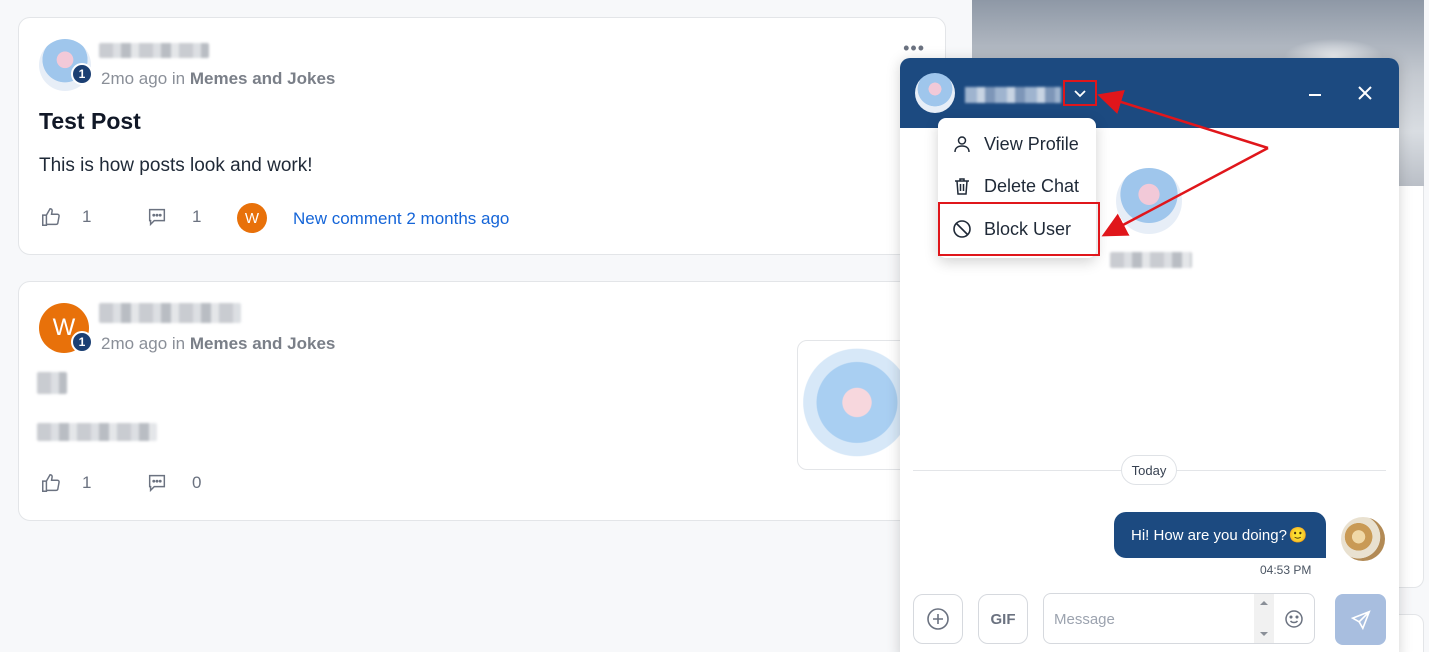  What do you see at coordinates (1264, 618) in the screenshot?
I see `input-scrollbar` at bounding box center [1264, 618].